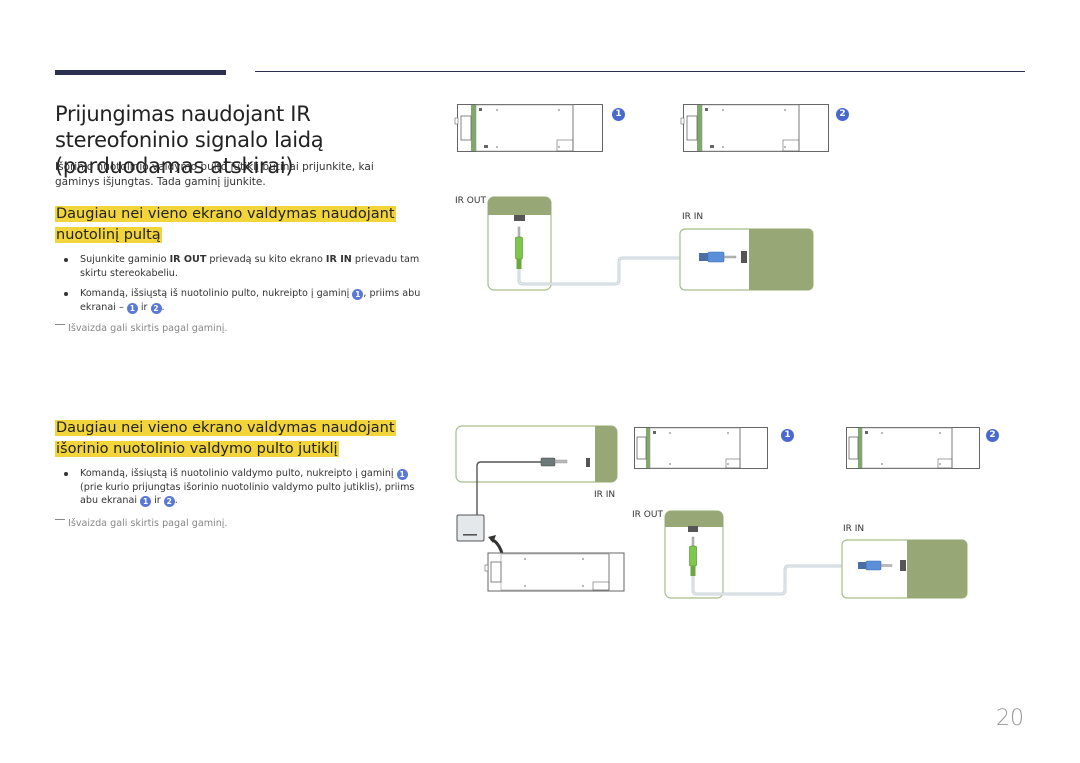  What do you see at coordinates (338, 259) in the screenshot?
I see `ir-in-term: IR IN` at bounding box center [338, 259].